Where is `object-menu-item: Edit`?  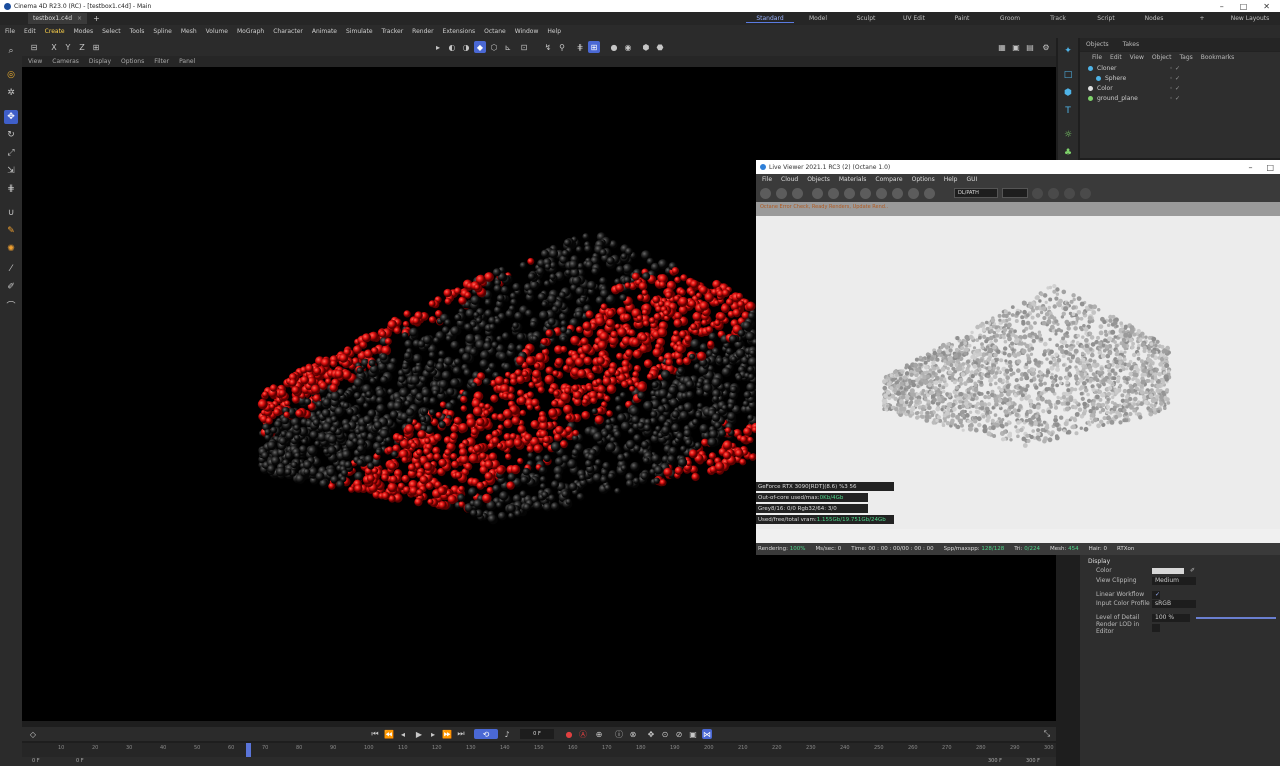
object-menu-item: Edit is located at coordinates (1116, 57).